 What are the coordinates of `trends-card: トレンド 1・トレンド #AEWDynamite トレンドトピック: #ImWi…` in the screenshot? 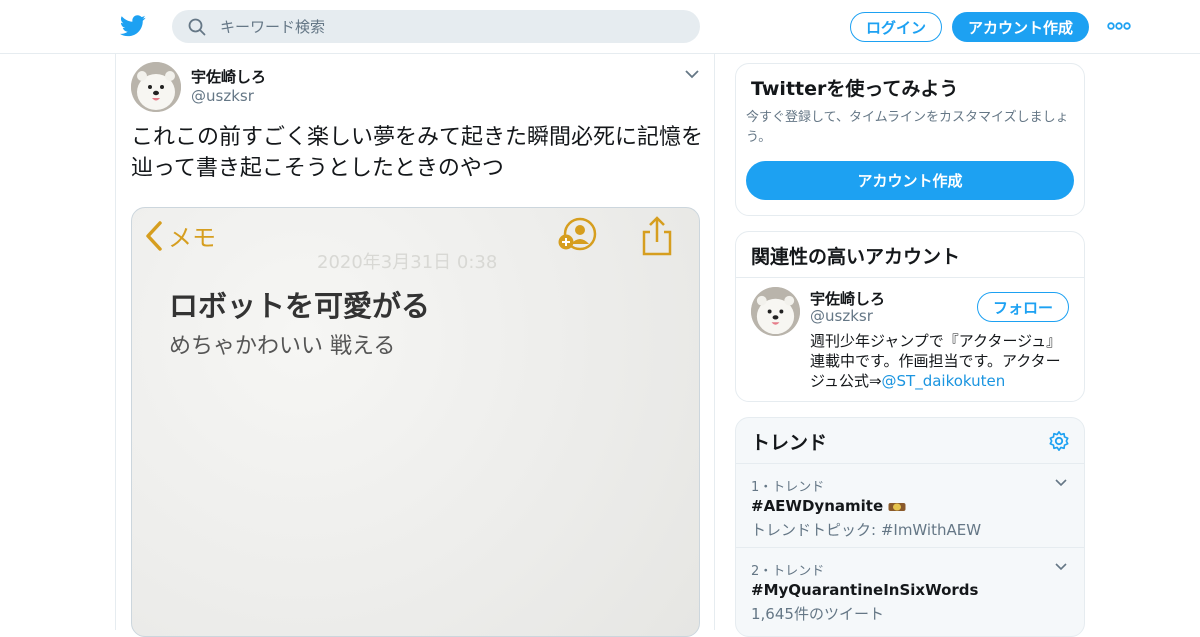 It's located at (910, 527).